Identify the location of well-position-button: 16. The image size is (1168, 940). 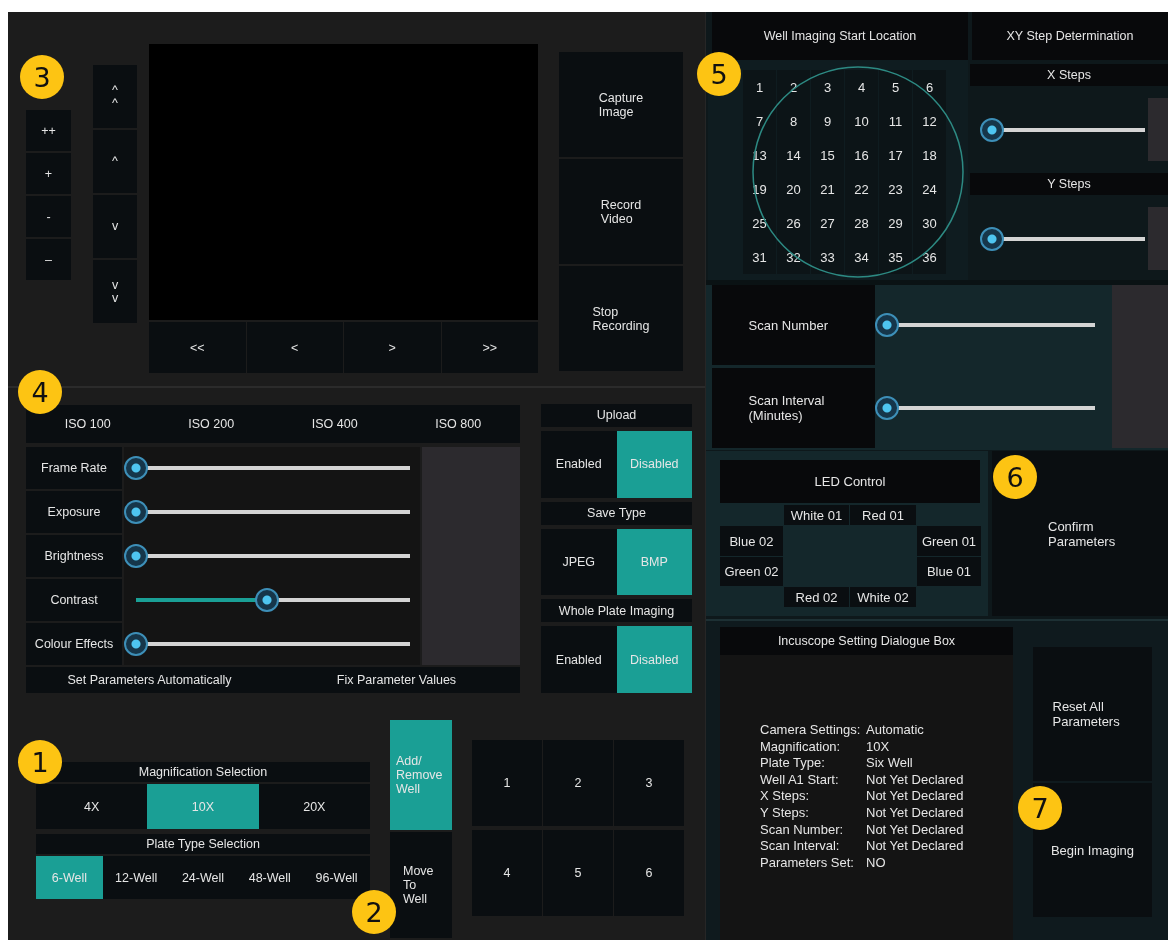
(861, 155).